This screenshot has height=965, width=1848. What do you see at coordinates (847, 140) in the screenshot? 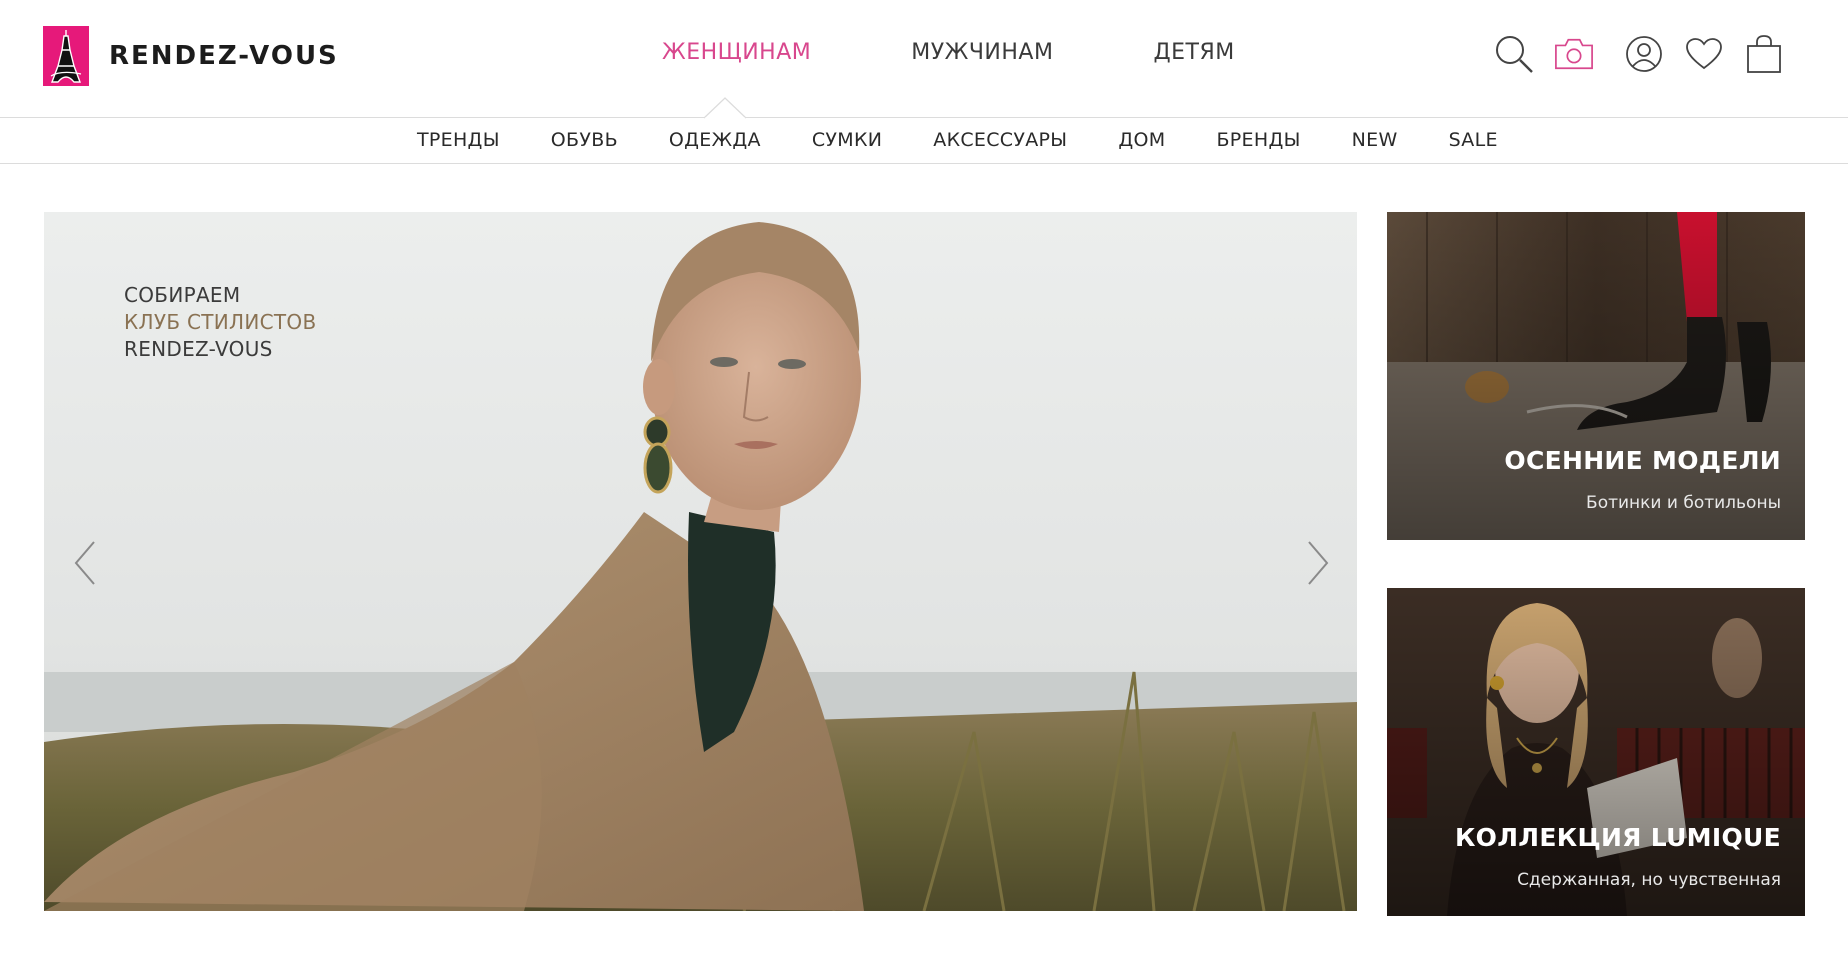
I see `subnav-bags: СУМКИ` at bounding box center [847, 140].